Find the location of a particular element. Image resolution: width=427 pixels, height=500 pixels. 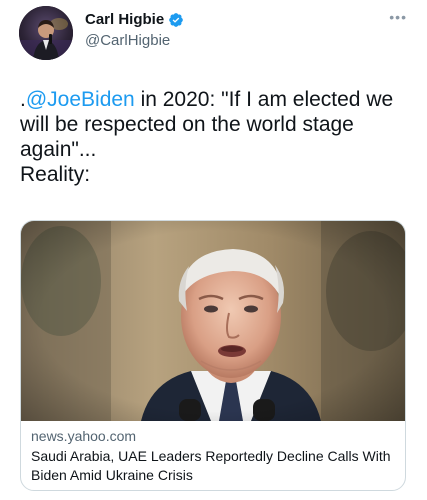

avatar-image is located at coordinates (46, 33).